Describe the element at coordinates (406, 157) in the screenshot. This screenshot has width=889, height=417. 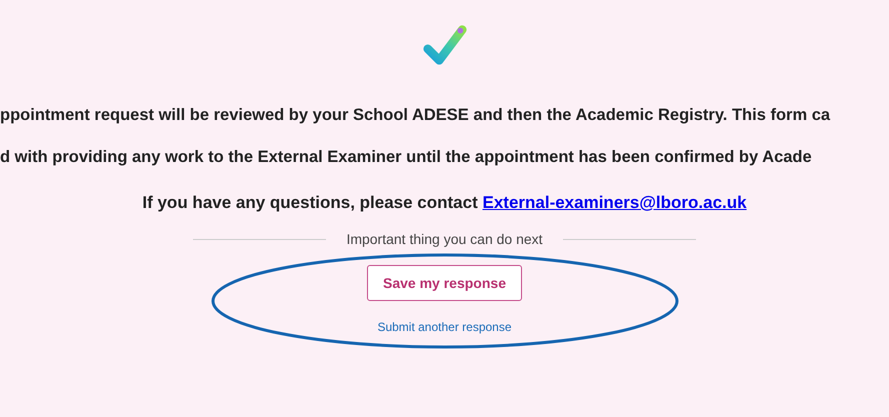
I see `message-text: d with providing any work to the External Examiner until the appointment has been confirmed by Acade` at that location.